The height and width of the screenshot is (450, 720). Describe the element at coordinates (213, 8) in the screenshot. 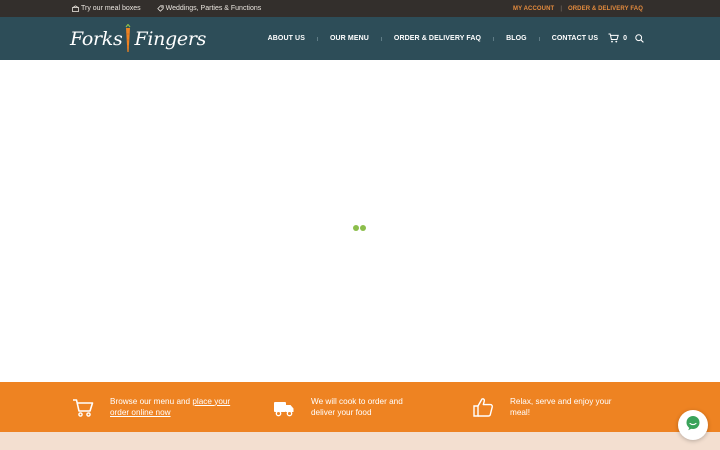

I see `promo-weddings-label: Weddings, Parties & Functions` at that location.